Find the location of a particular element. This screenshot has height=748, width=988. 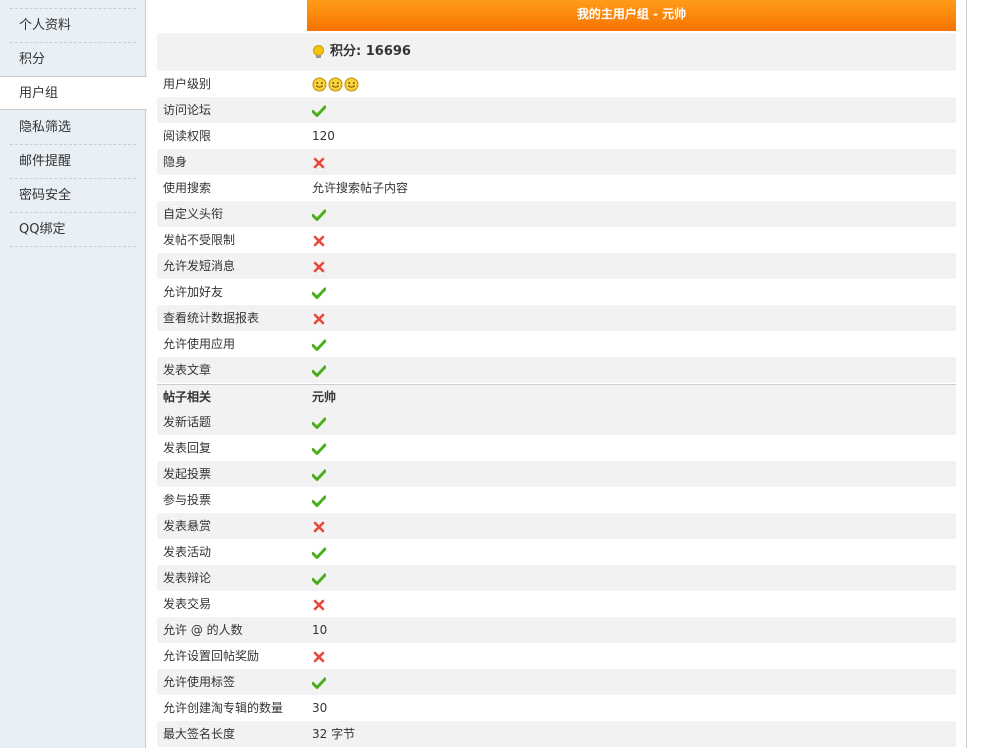

table-row: 发表活动 is located at coordinates (556, 552).